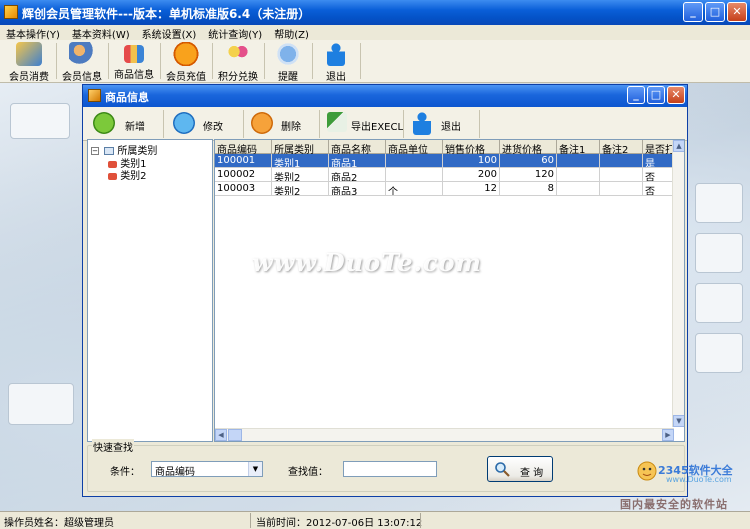 This screenshot has width=750, height=529. I want to click on column-header-purchase-price: 进货价格, so click(528, 147).